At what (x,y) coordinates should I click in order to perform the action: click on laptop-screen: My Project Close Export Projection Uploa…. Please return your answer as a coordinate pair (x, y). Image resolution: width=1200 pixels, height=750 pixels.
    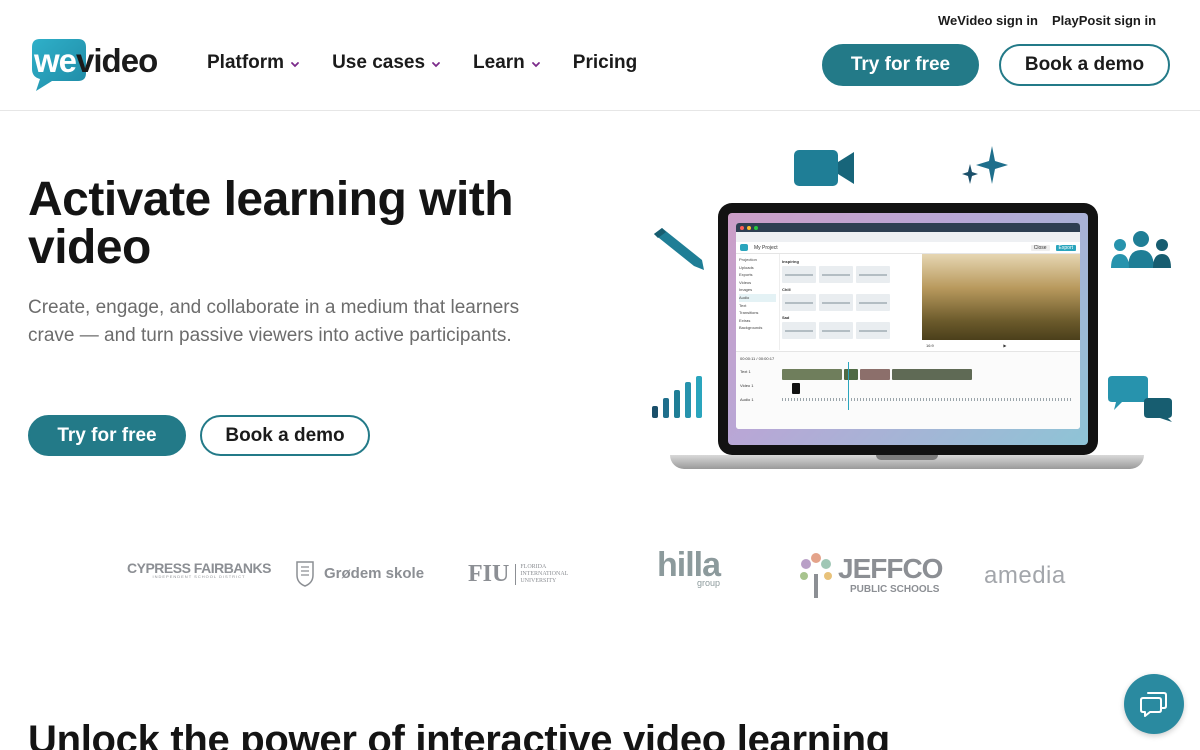
    Looking at the image, I should click on (908, 329).